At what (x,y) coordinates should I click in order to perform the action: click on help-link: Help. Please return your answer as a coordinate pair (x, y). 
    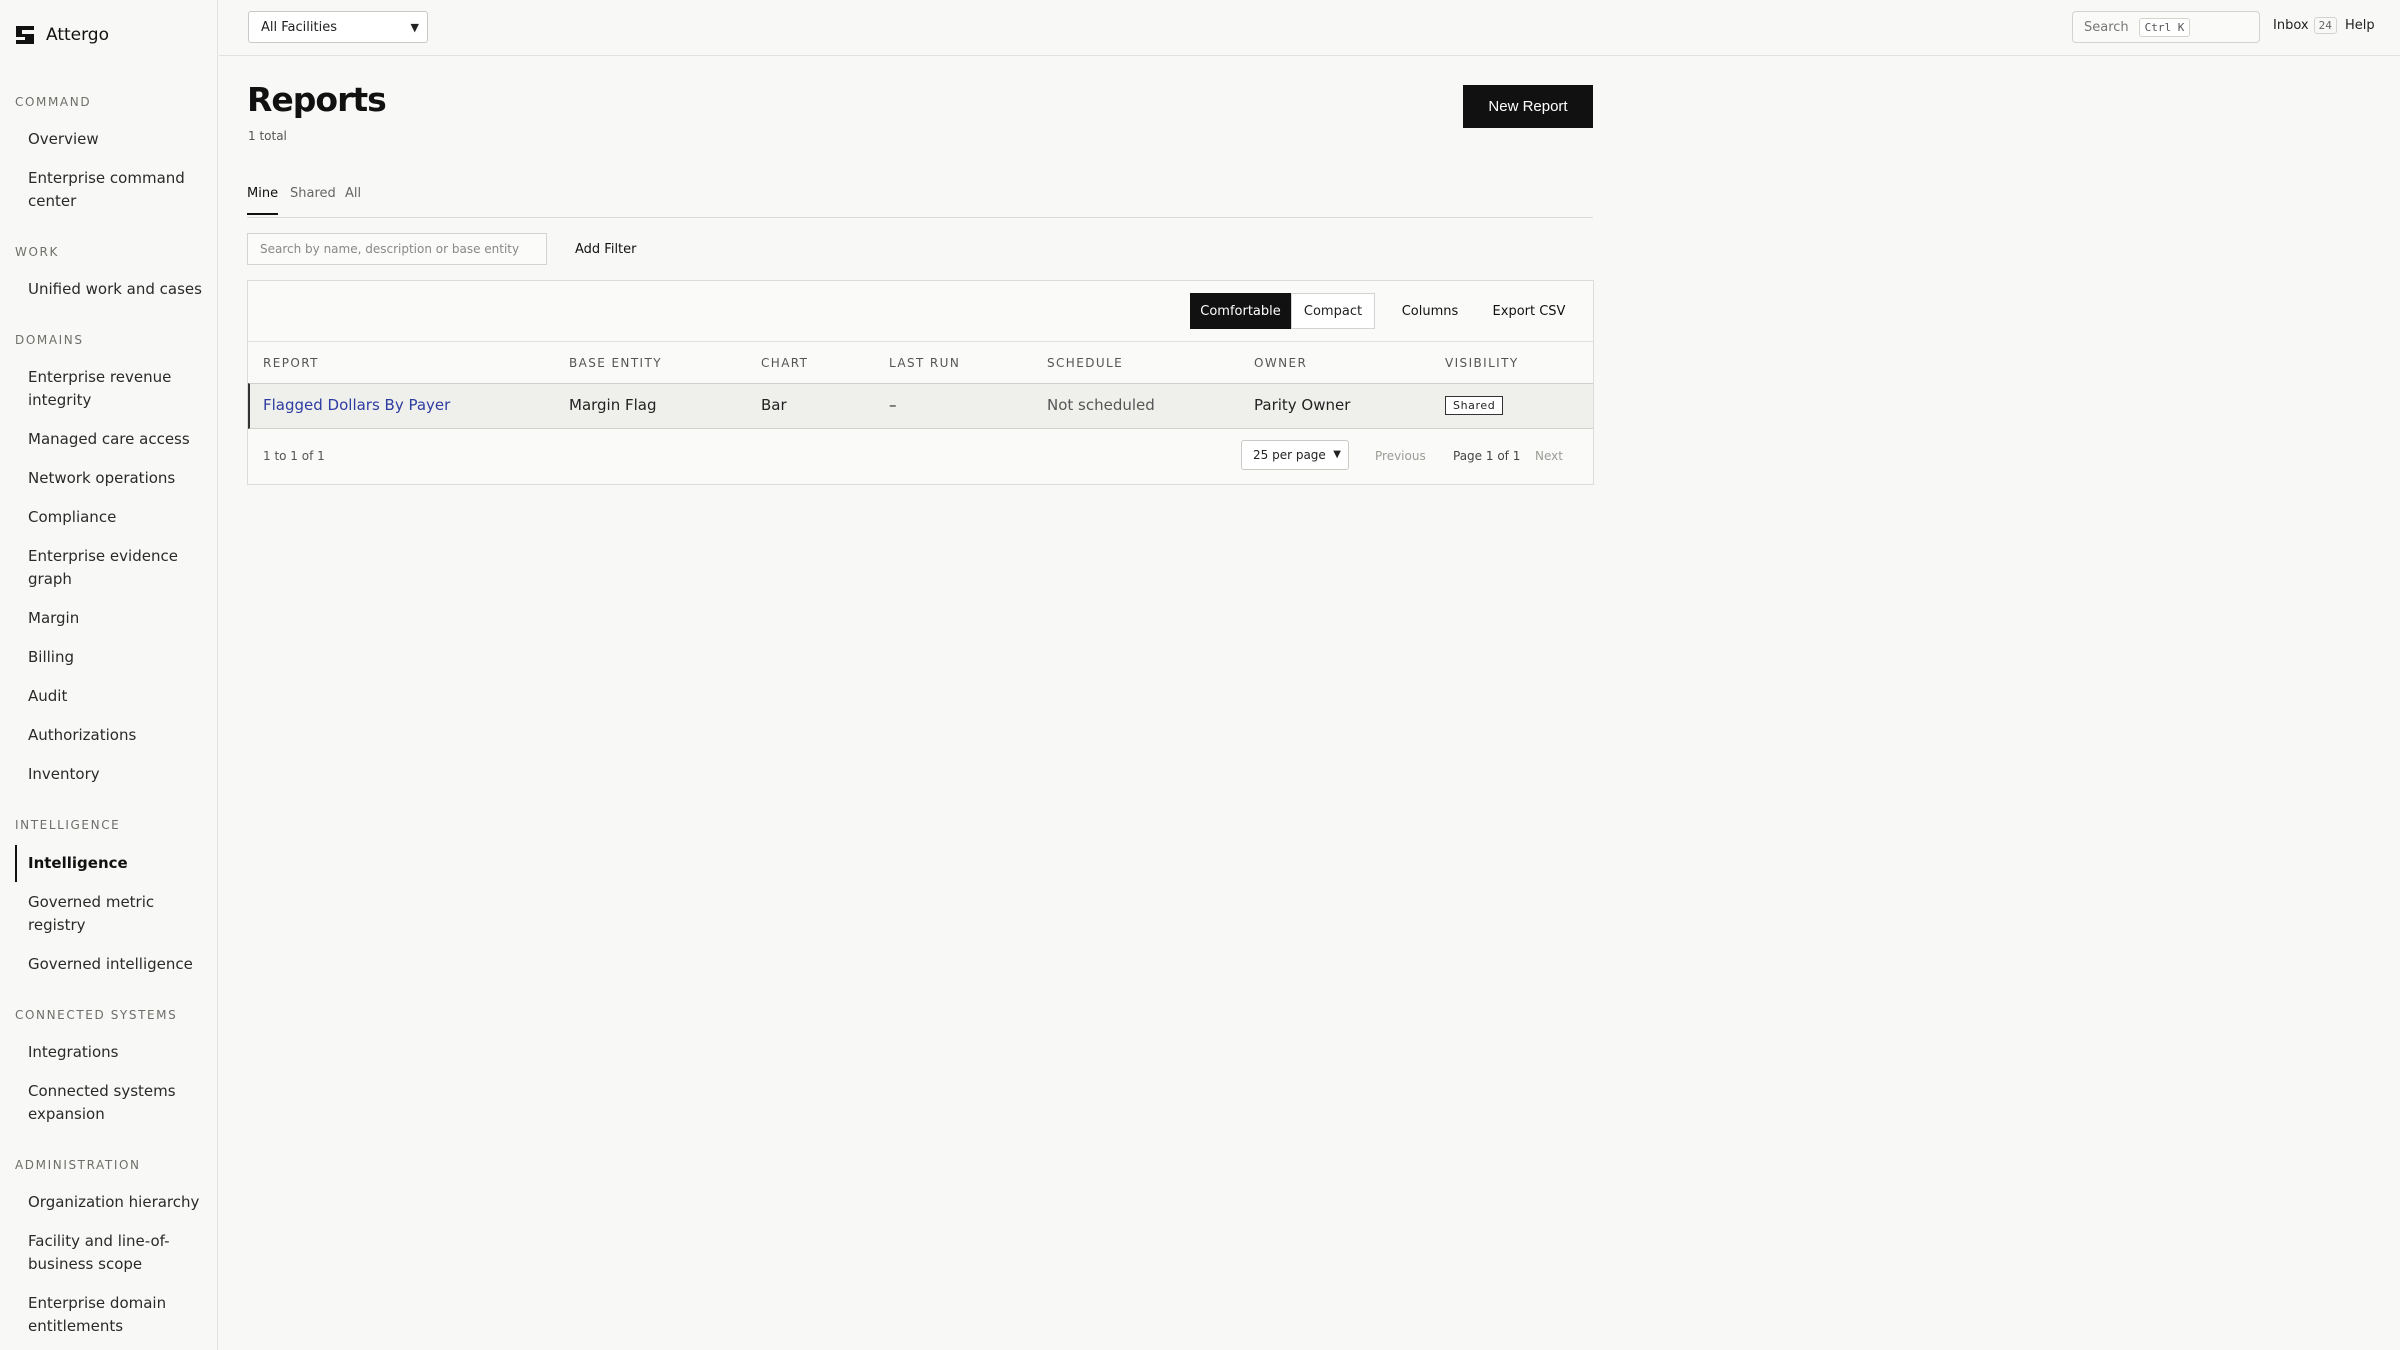
    Looking at the image, I should click on (2360, 25).